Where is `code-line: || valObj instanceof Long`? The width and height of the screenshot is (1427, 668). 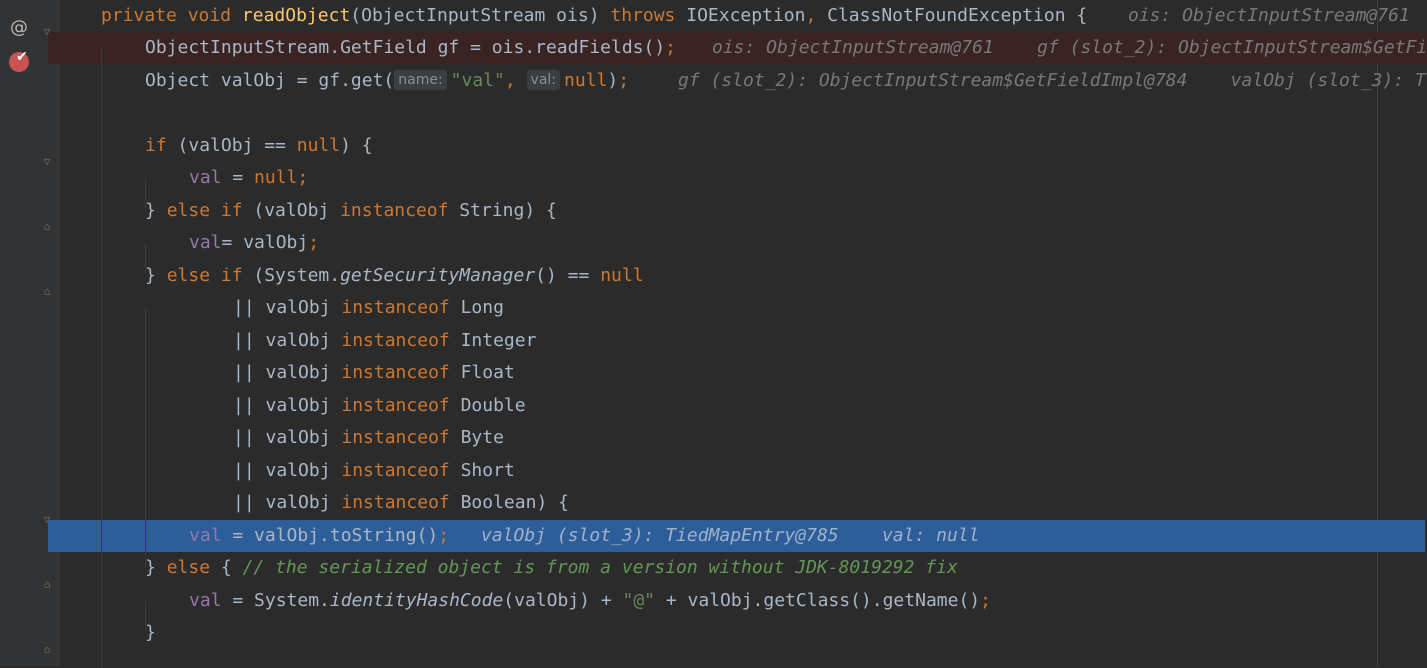 code-line: || valObj instanceof Long is located at coordinates (713, 308).